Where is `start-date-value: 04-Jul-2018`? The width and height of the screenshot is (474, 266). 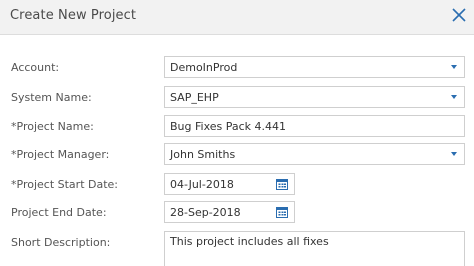
start-date-value: 04-Jul-2018 is located at coordinates (202, 184).